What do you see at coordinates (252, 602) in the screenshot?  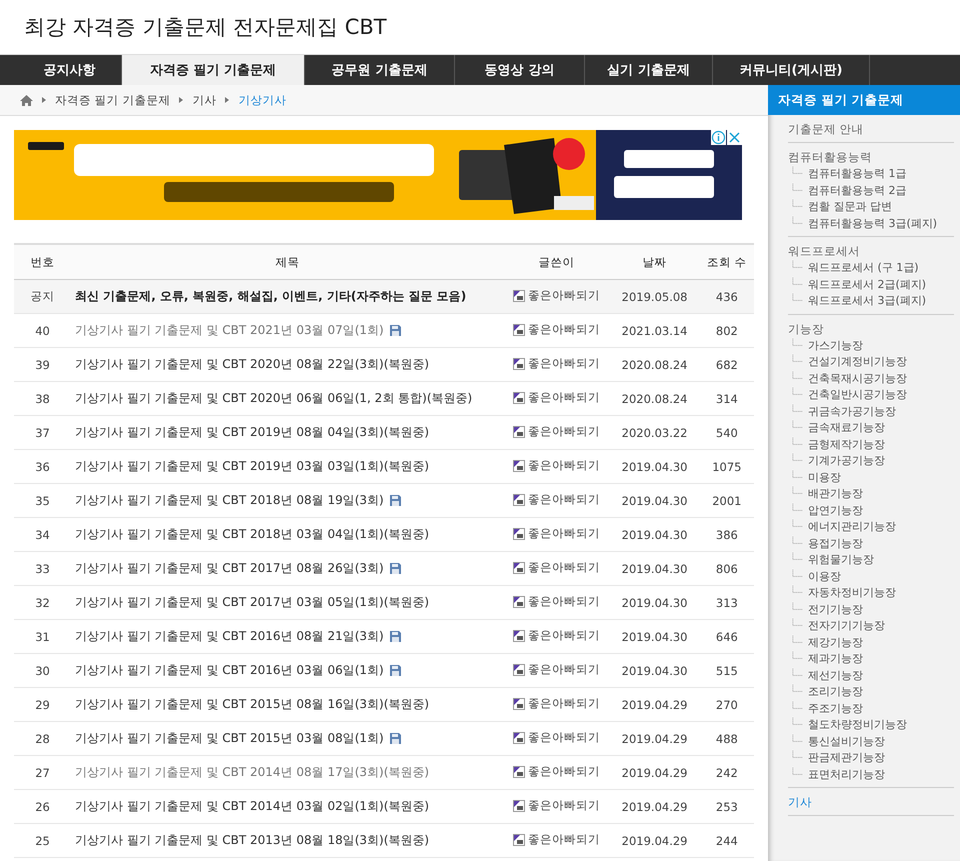 I see `post-title-link: 기상기사 필기 기출문제 및 CBT 2017년 03월 05일(1회)(복원중)` at bounding box center [252, 602].